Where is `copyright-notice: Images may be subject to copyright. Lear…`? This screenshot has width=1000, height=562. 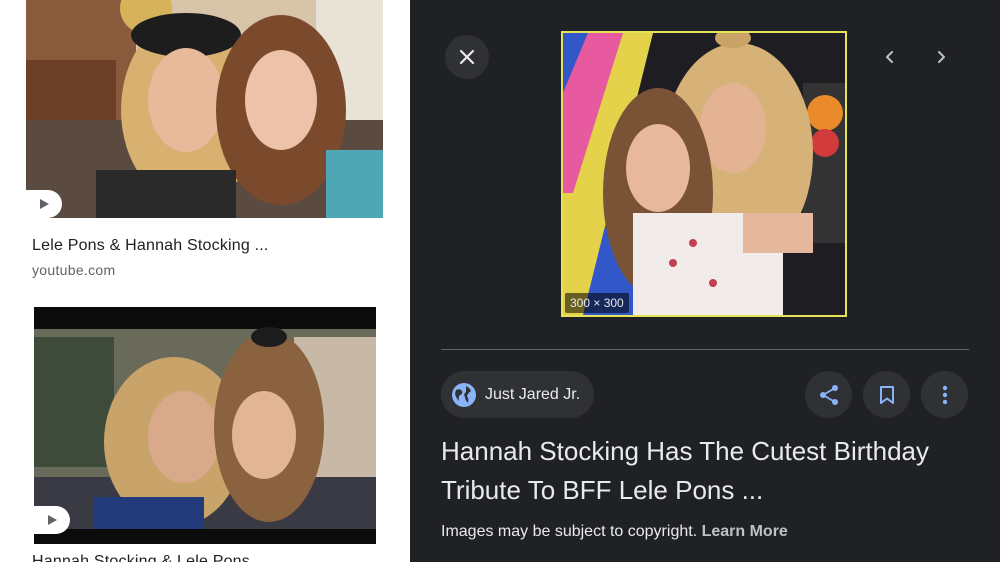
copyright-notice: Images may be subject to copyright. Lear… is located at coordinates (614, 532).